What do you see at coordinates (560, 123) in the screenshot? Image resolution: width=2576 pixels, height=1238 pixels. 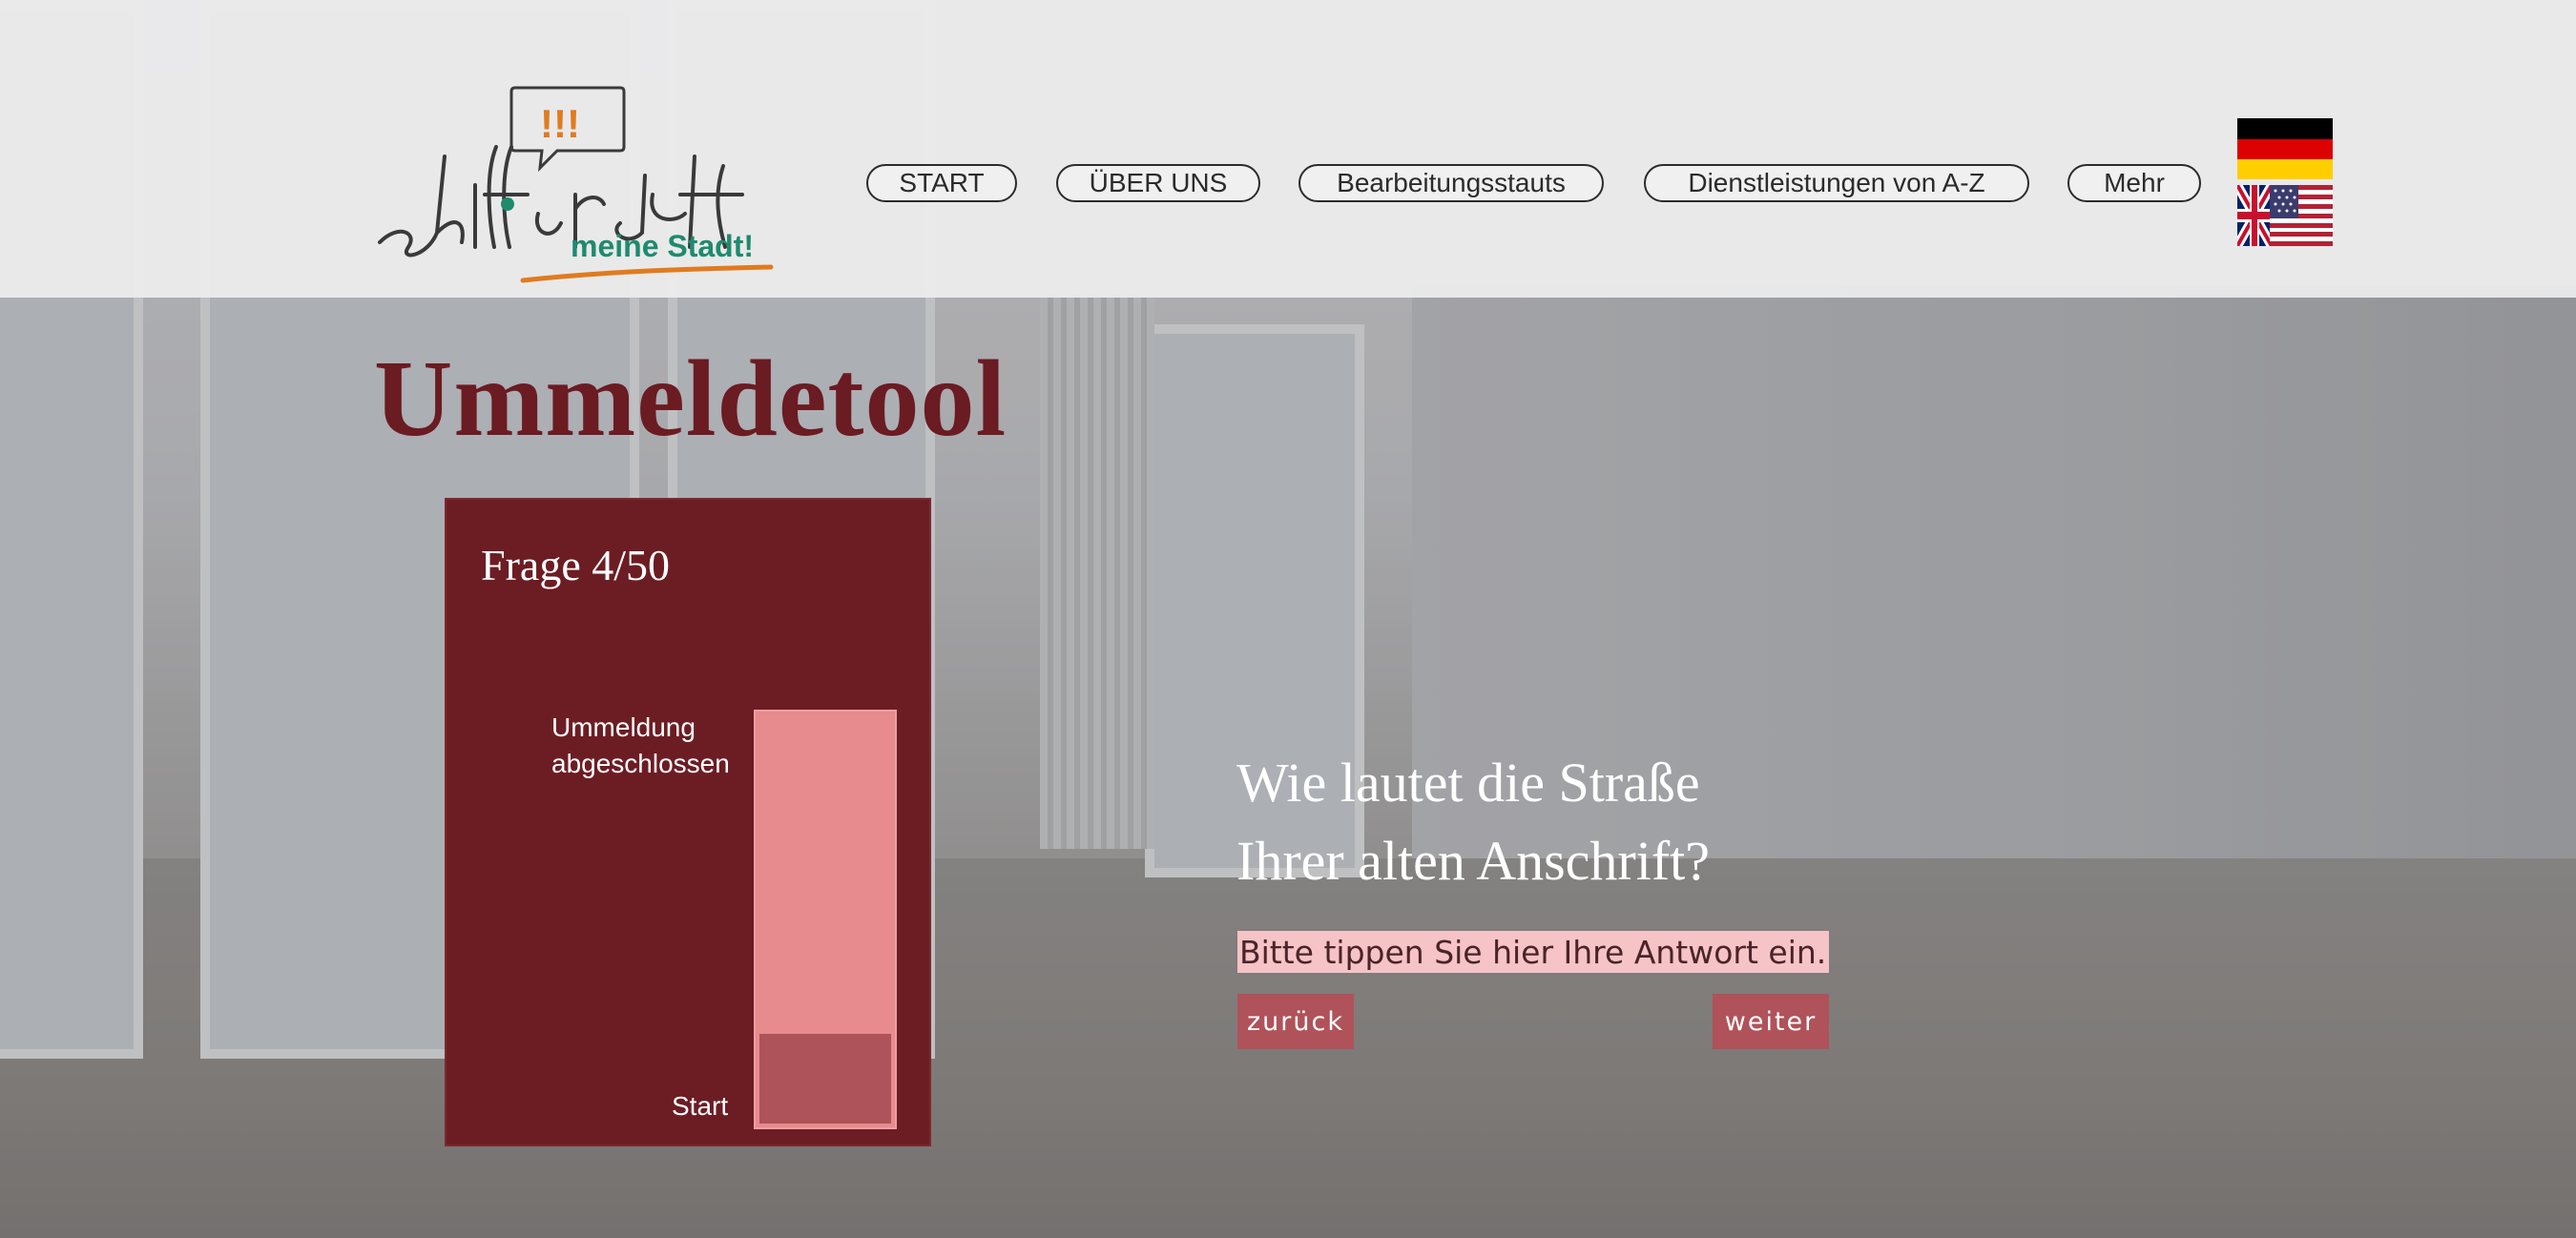 I see `logo-exclamations: !!!` at bounding box center [560, 123].